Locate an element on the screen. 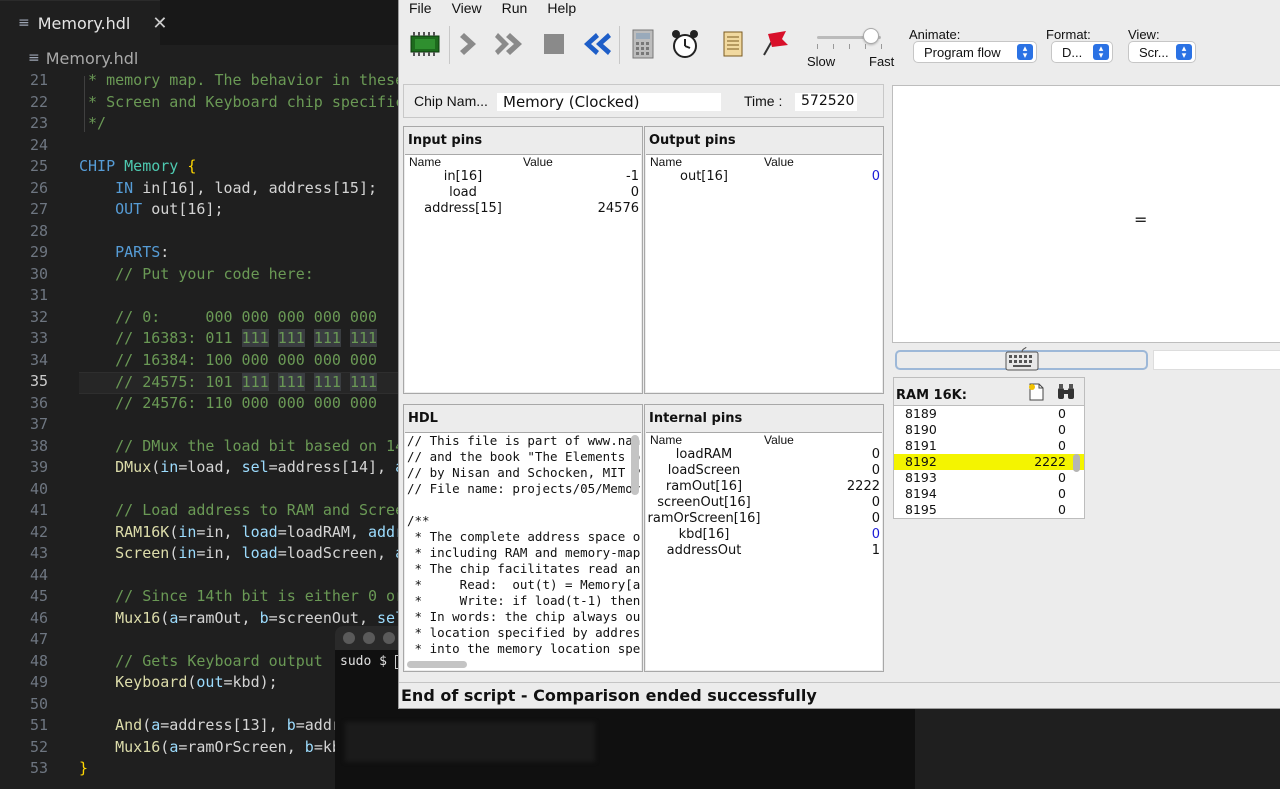 The image size is (1280, 789). ram-table: 8189 0 8190 0 8191 0 8192 2222 8193 0 8194 0 8195 0 is located at coordinates (989, 461).